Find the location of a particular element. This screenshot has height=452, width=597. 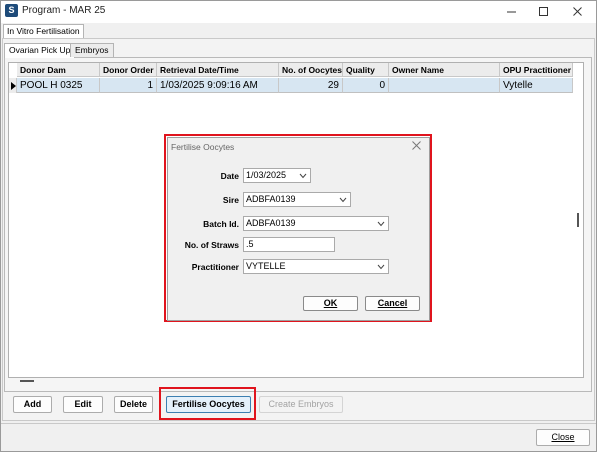

current-row-arrow-icon is located at coordinates (13, 86).